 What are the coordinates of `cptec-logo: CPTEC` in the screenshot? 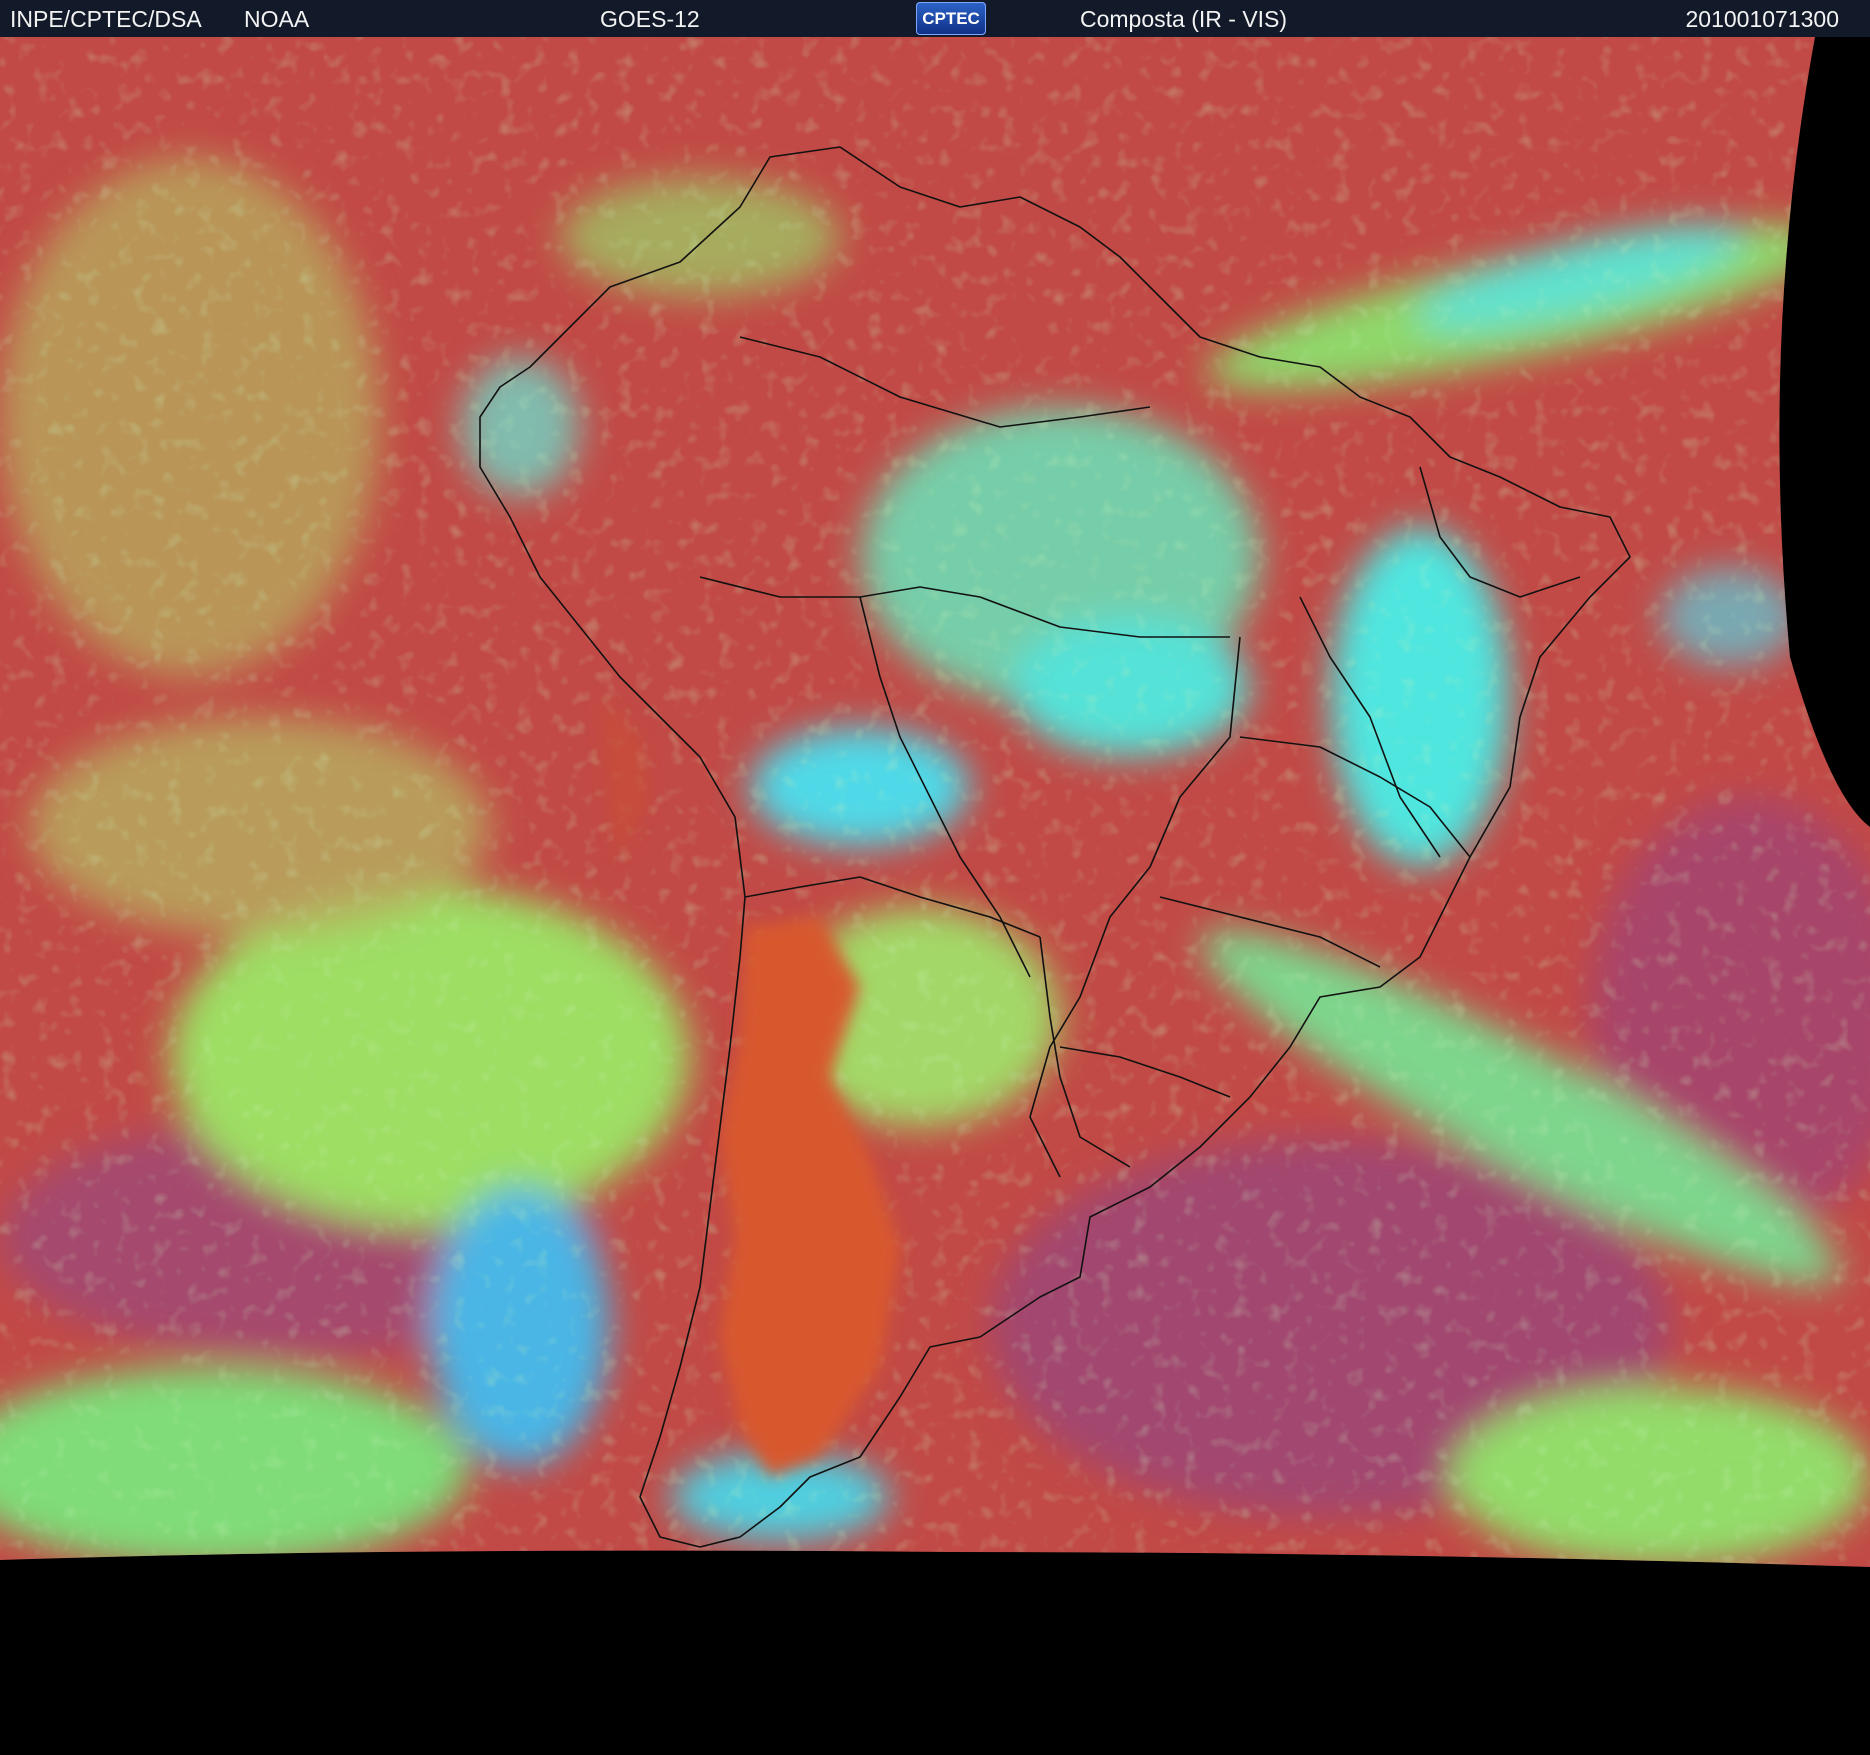 It's located at (951, 18).